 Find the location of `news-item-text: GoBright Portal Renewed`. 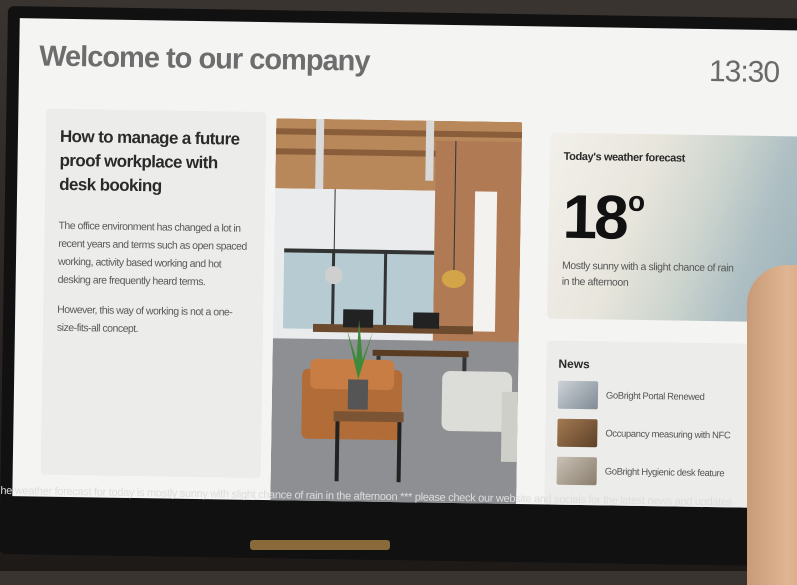

news-item-text: GoBright Portal Renewed is located at coordinates (655, 396).